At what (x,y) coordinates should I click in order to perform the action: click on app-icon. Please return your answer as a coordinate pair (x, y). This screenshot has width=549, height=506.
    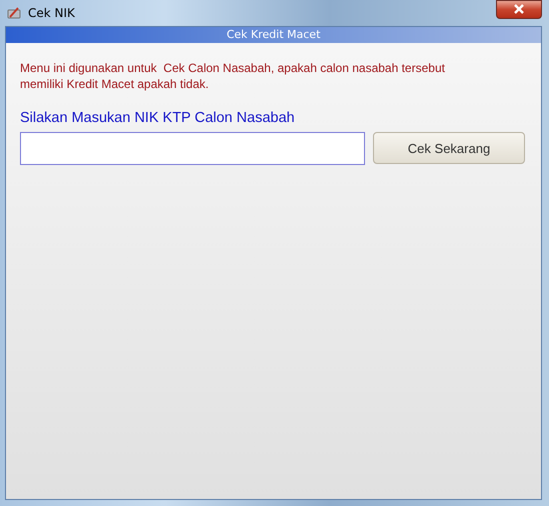
    Looking at the image, I should click on (14, 13).